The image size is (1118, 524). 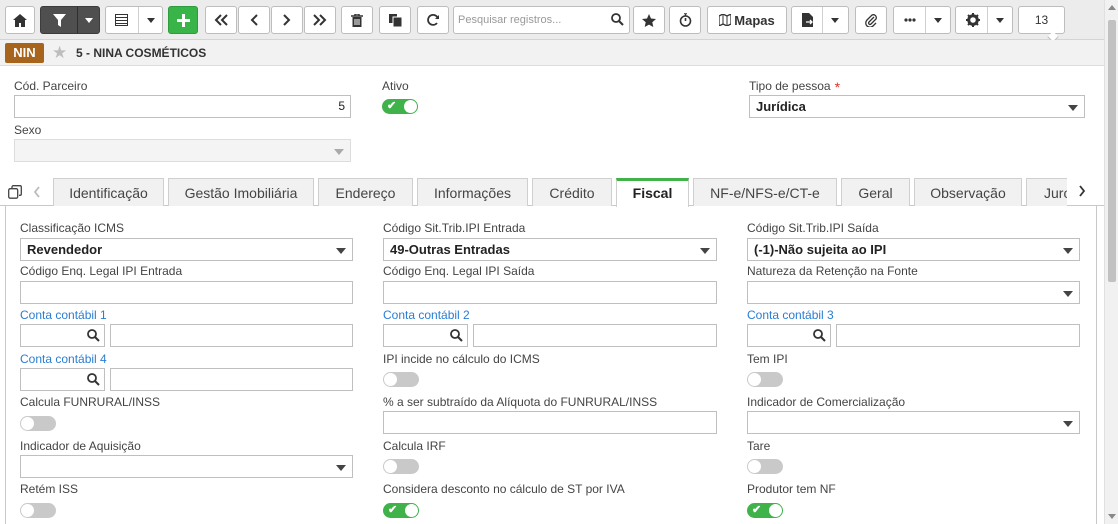 I want to click on conta-contabil-3-description, so click(x=958, y=335).